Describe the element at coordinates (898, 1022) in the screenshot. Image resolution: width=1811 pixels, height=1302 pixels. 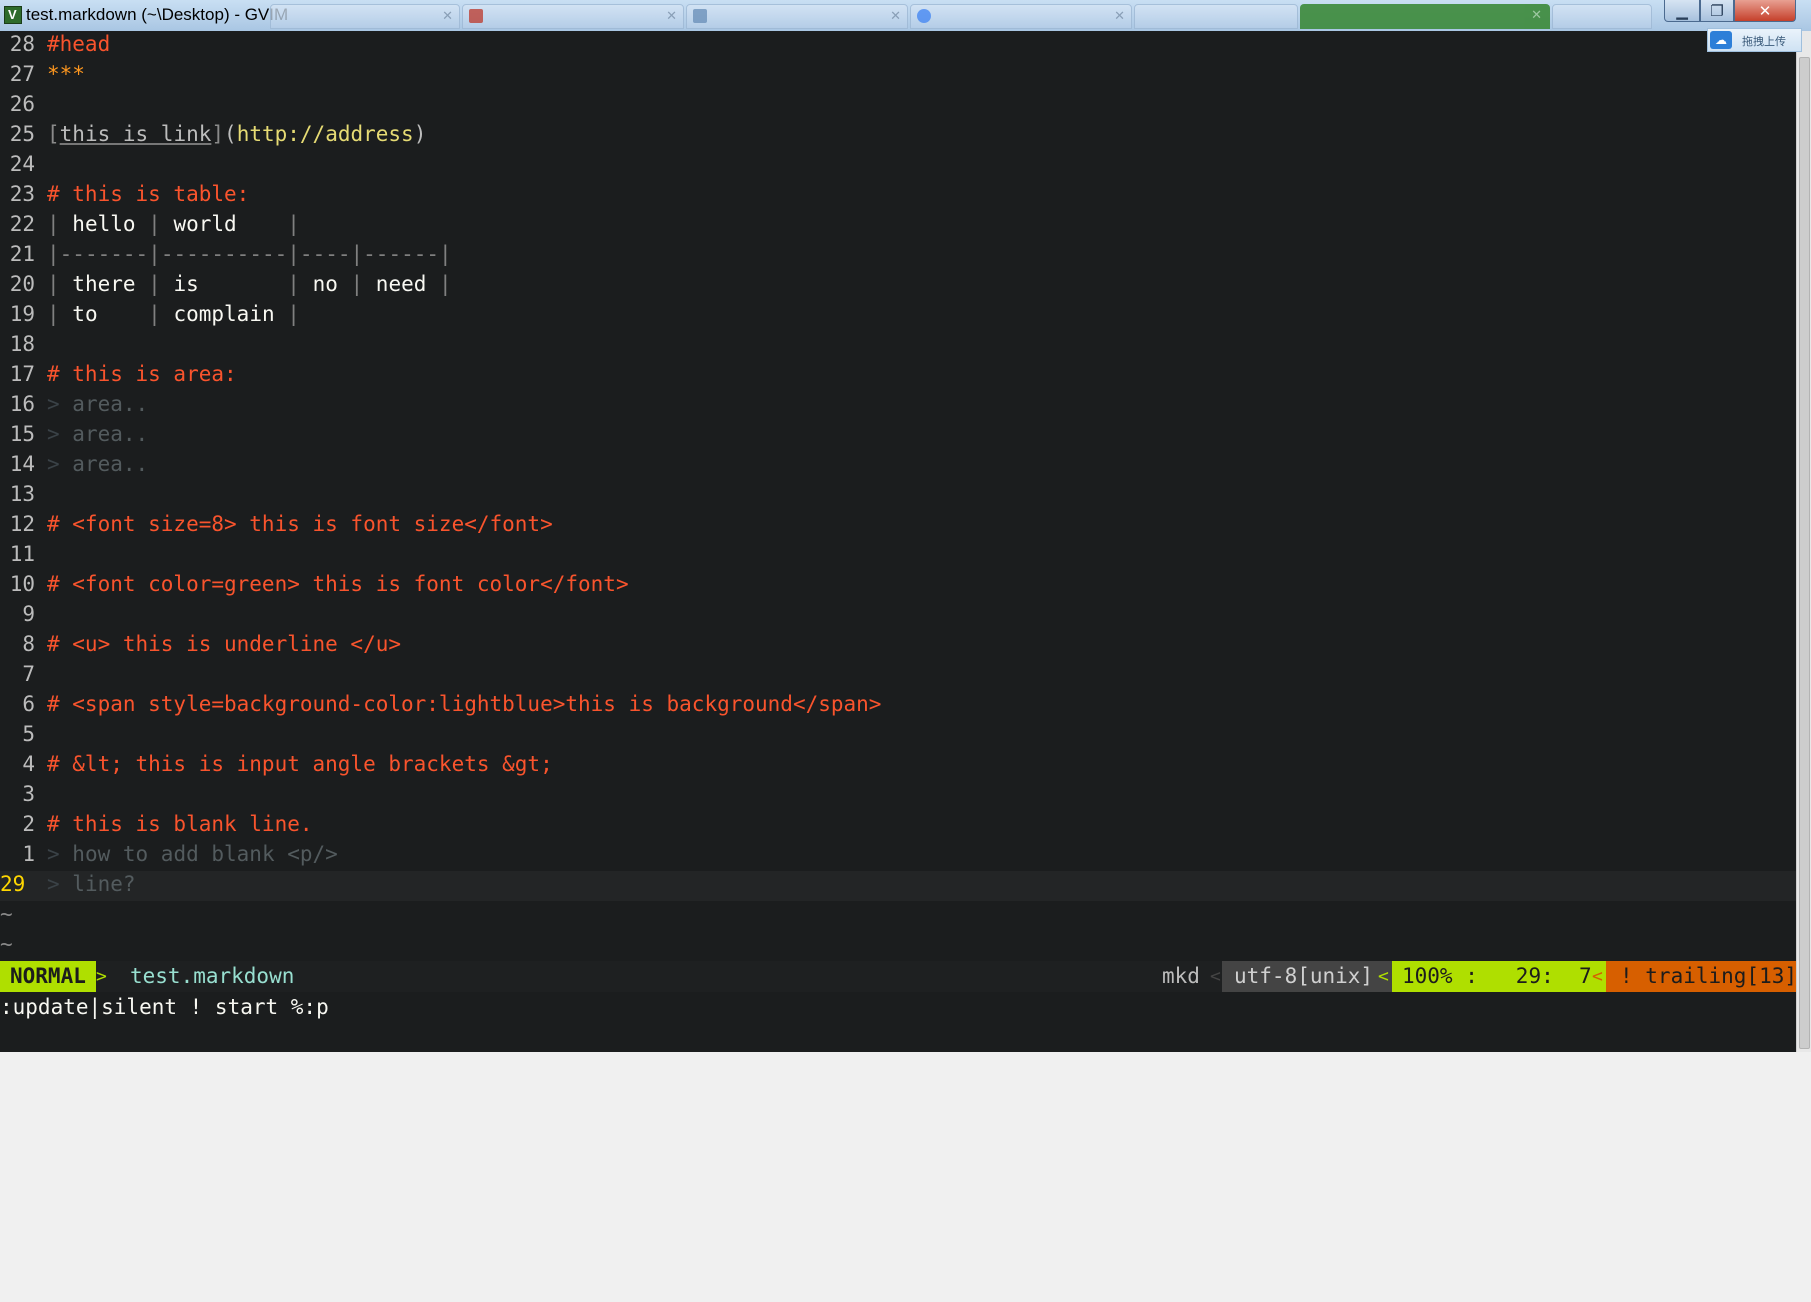
I see `command-line: :update|silent ! start %:p` at that location.